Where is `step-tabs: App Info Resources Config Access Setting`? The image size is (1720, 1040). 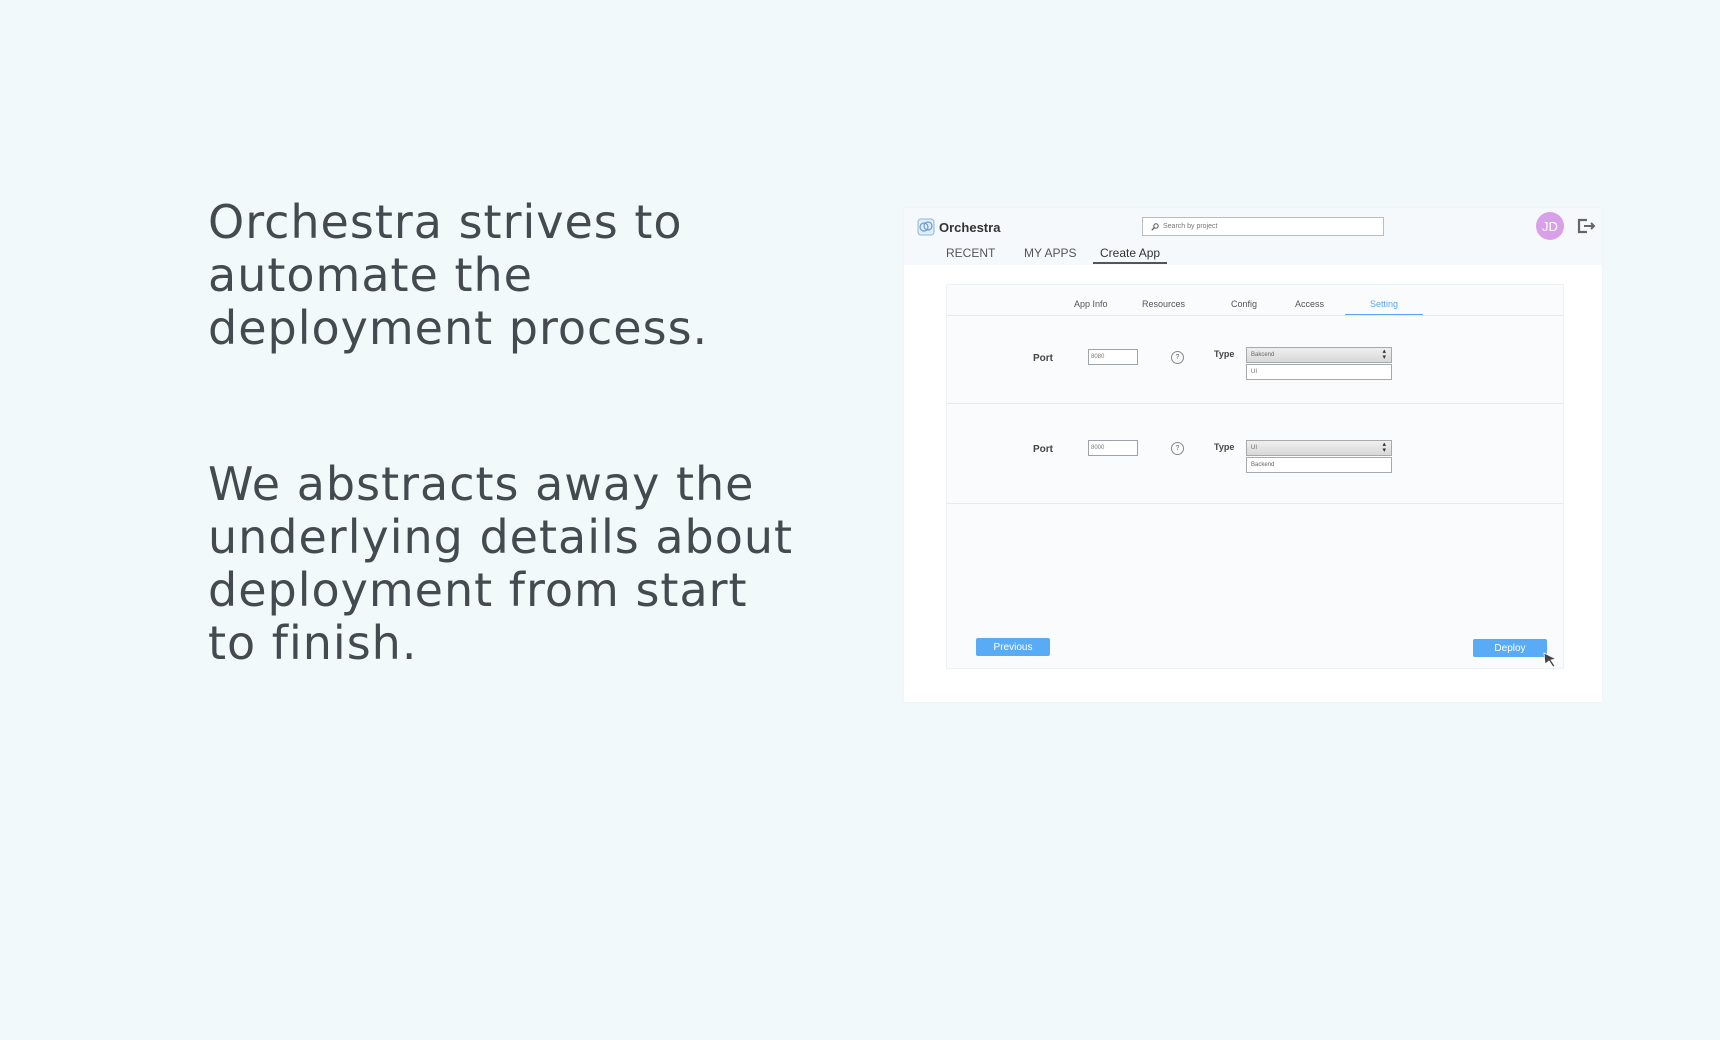 step-tabs: App Info Resources Config Access Setting is located at coordinates (1255, 300).